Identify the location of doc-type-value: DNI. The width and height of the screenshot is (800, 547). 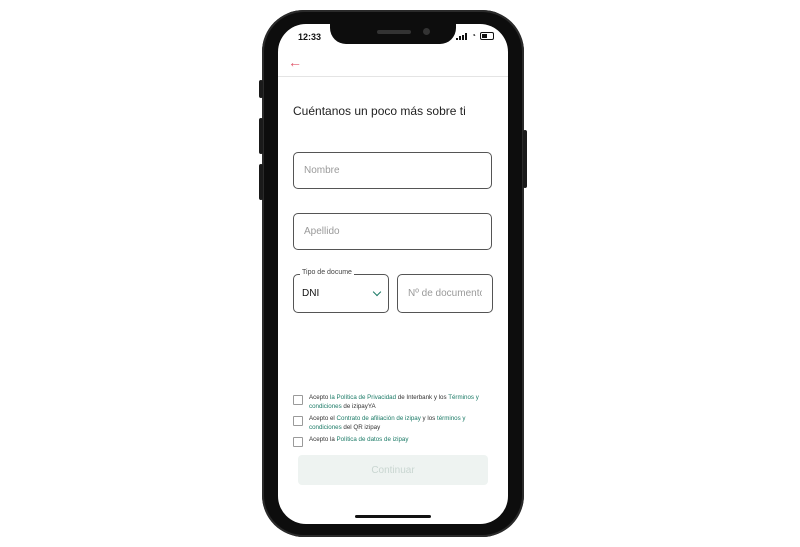
(311, 293).